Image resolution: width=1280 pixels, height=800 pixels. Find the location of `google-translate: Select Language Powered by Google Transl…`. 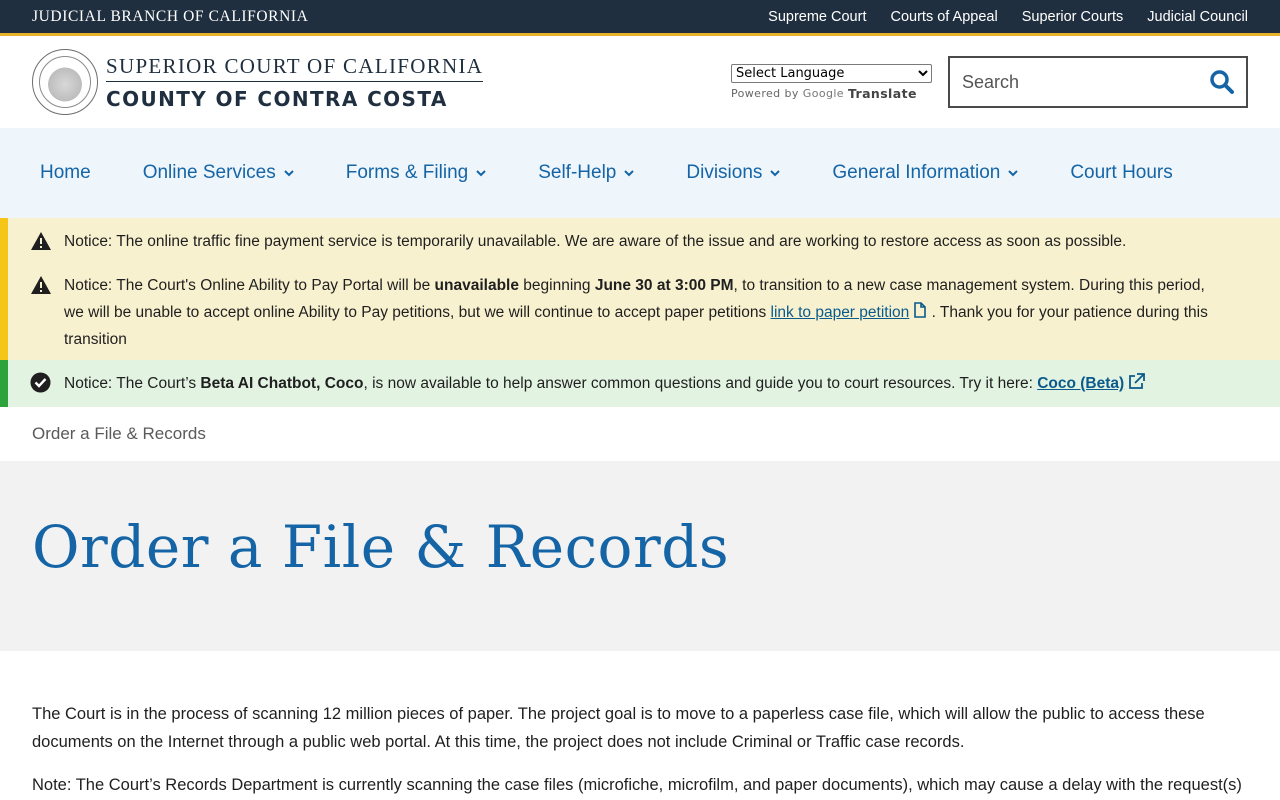

google-translate: Select Language Powered by Google Transl… is located at coordinates (831, 82).